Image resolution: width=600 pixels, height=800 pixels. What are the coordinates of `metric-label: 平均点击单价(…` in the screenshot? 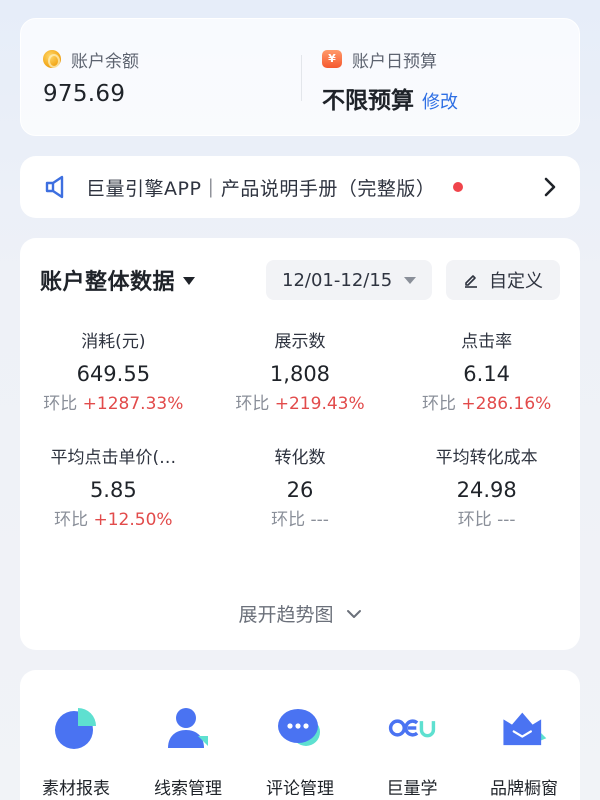 It's located at (113, 458).